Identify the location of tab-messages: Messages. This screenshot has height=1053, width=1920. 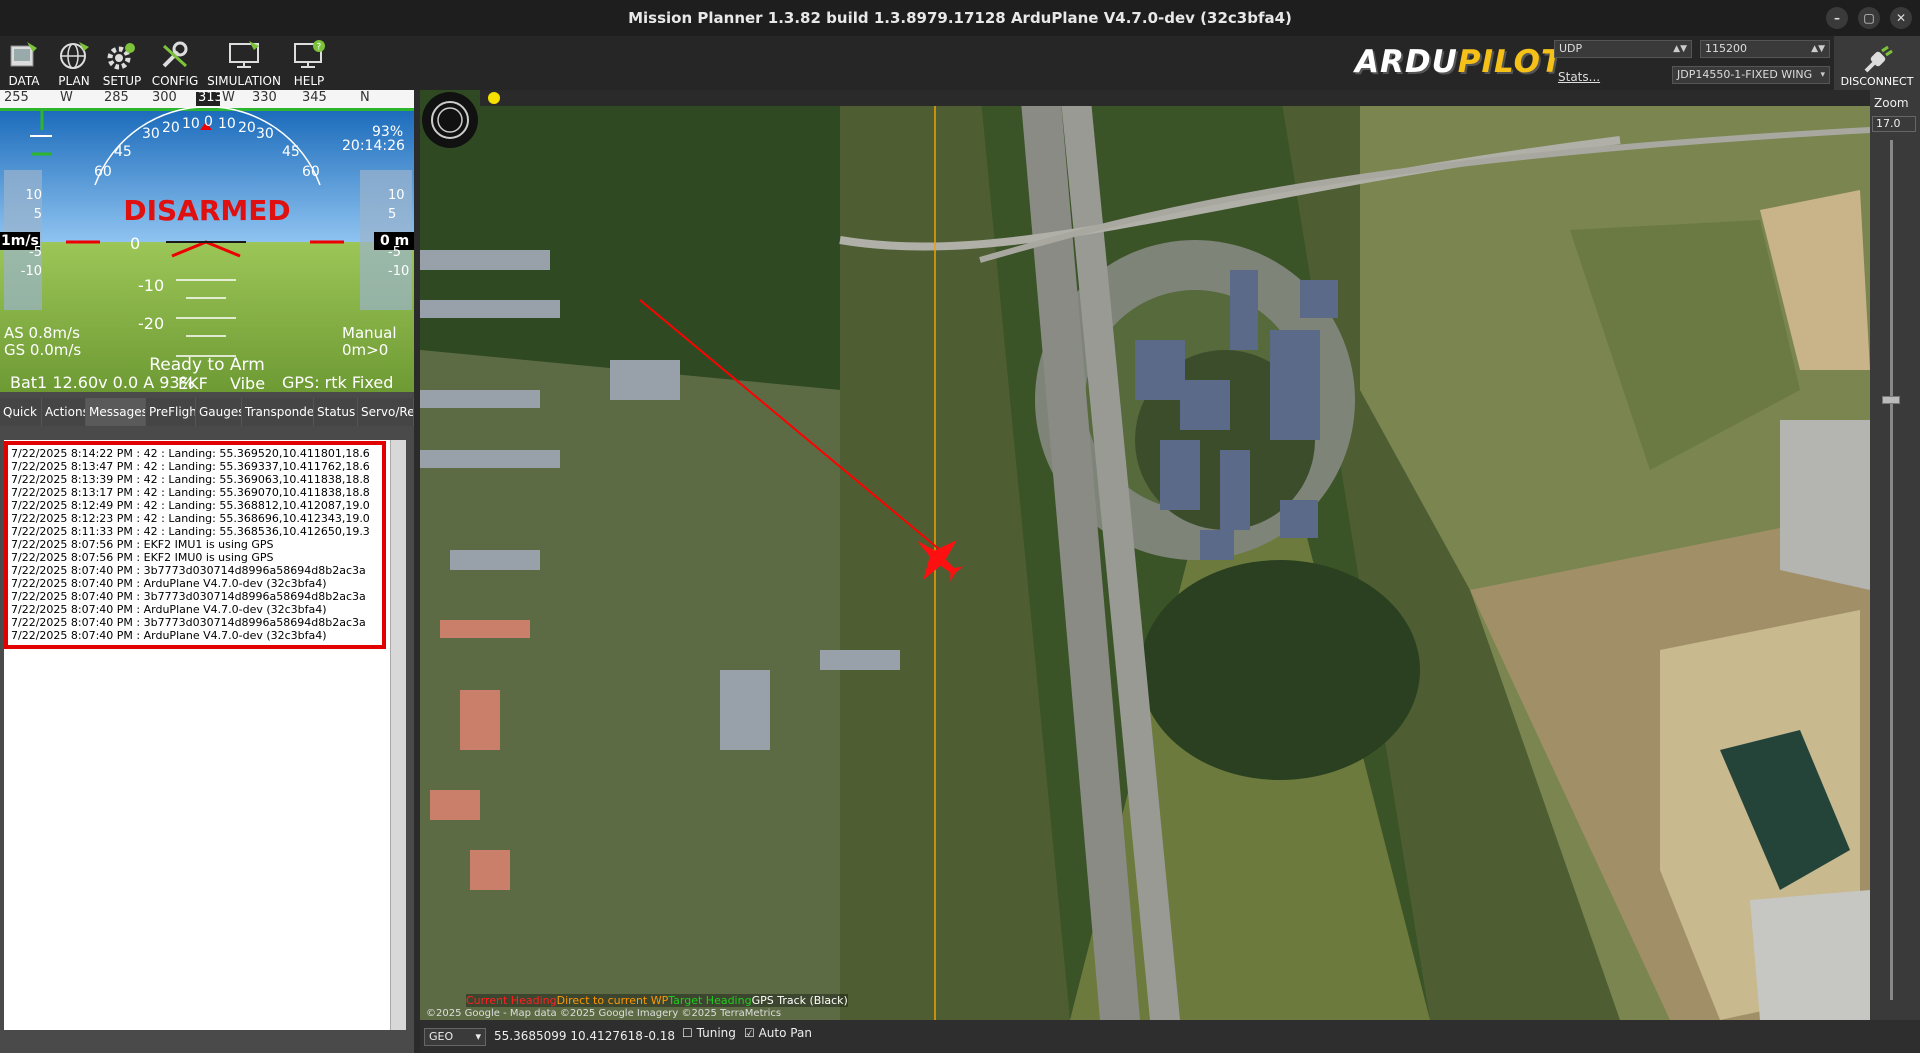
(116, 412).